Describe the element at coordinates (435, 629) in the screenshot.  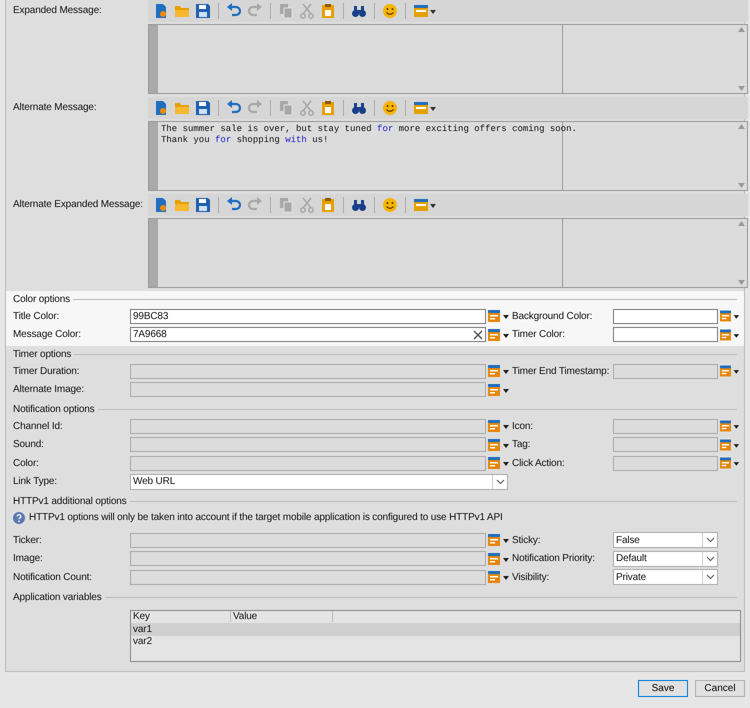
I see `table-row: var1` at that location.